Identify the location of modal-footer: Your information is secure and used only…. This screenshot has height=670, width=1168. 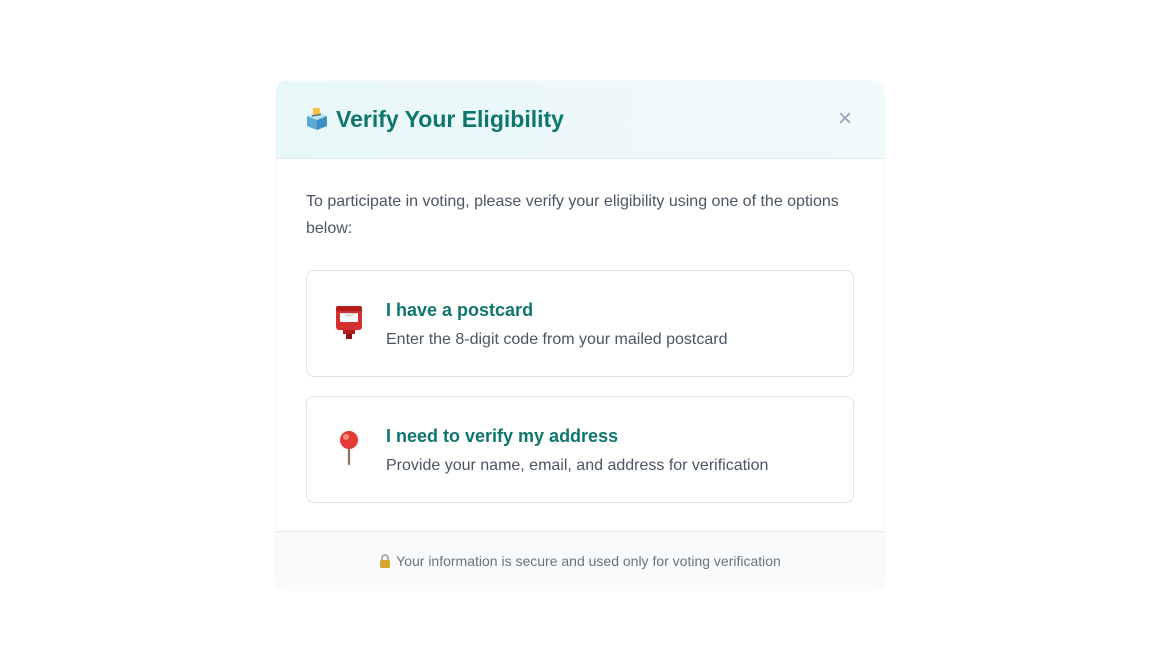
(580, 560).